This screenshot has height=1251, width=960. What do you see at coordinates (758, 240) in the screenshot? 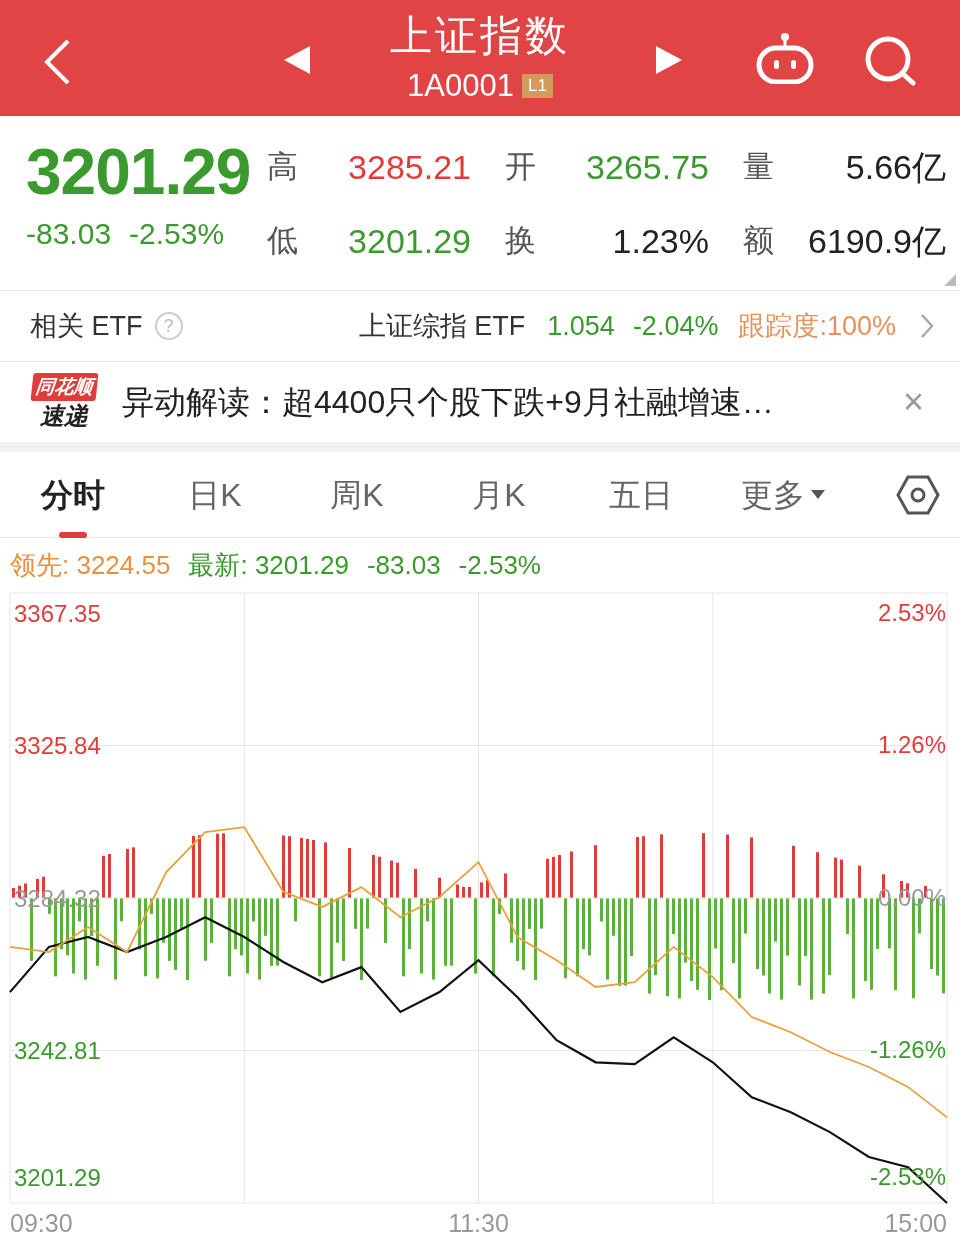
I see `stat-label: 额` at bounding box center [758, 240].